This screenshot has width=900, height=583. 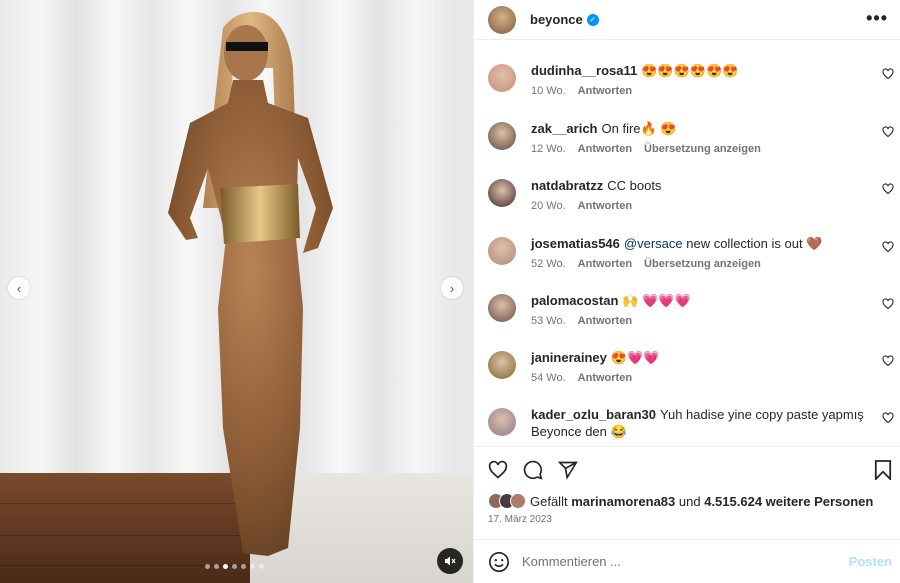 I want to click on comment-meta: 53 Wo. Antworten, so click(x=698, y=321).